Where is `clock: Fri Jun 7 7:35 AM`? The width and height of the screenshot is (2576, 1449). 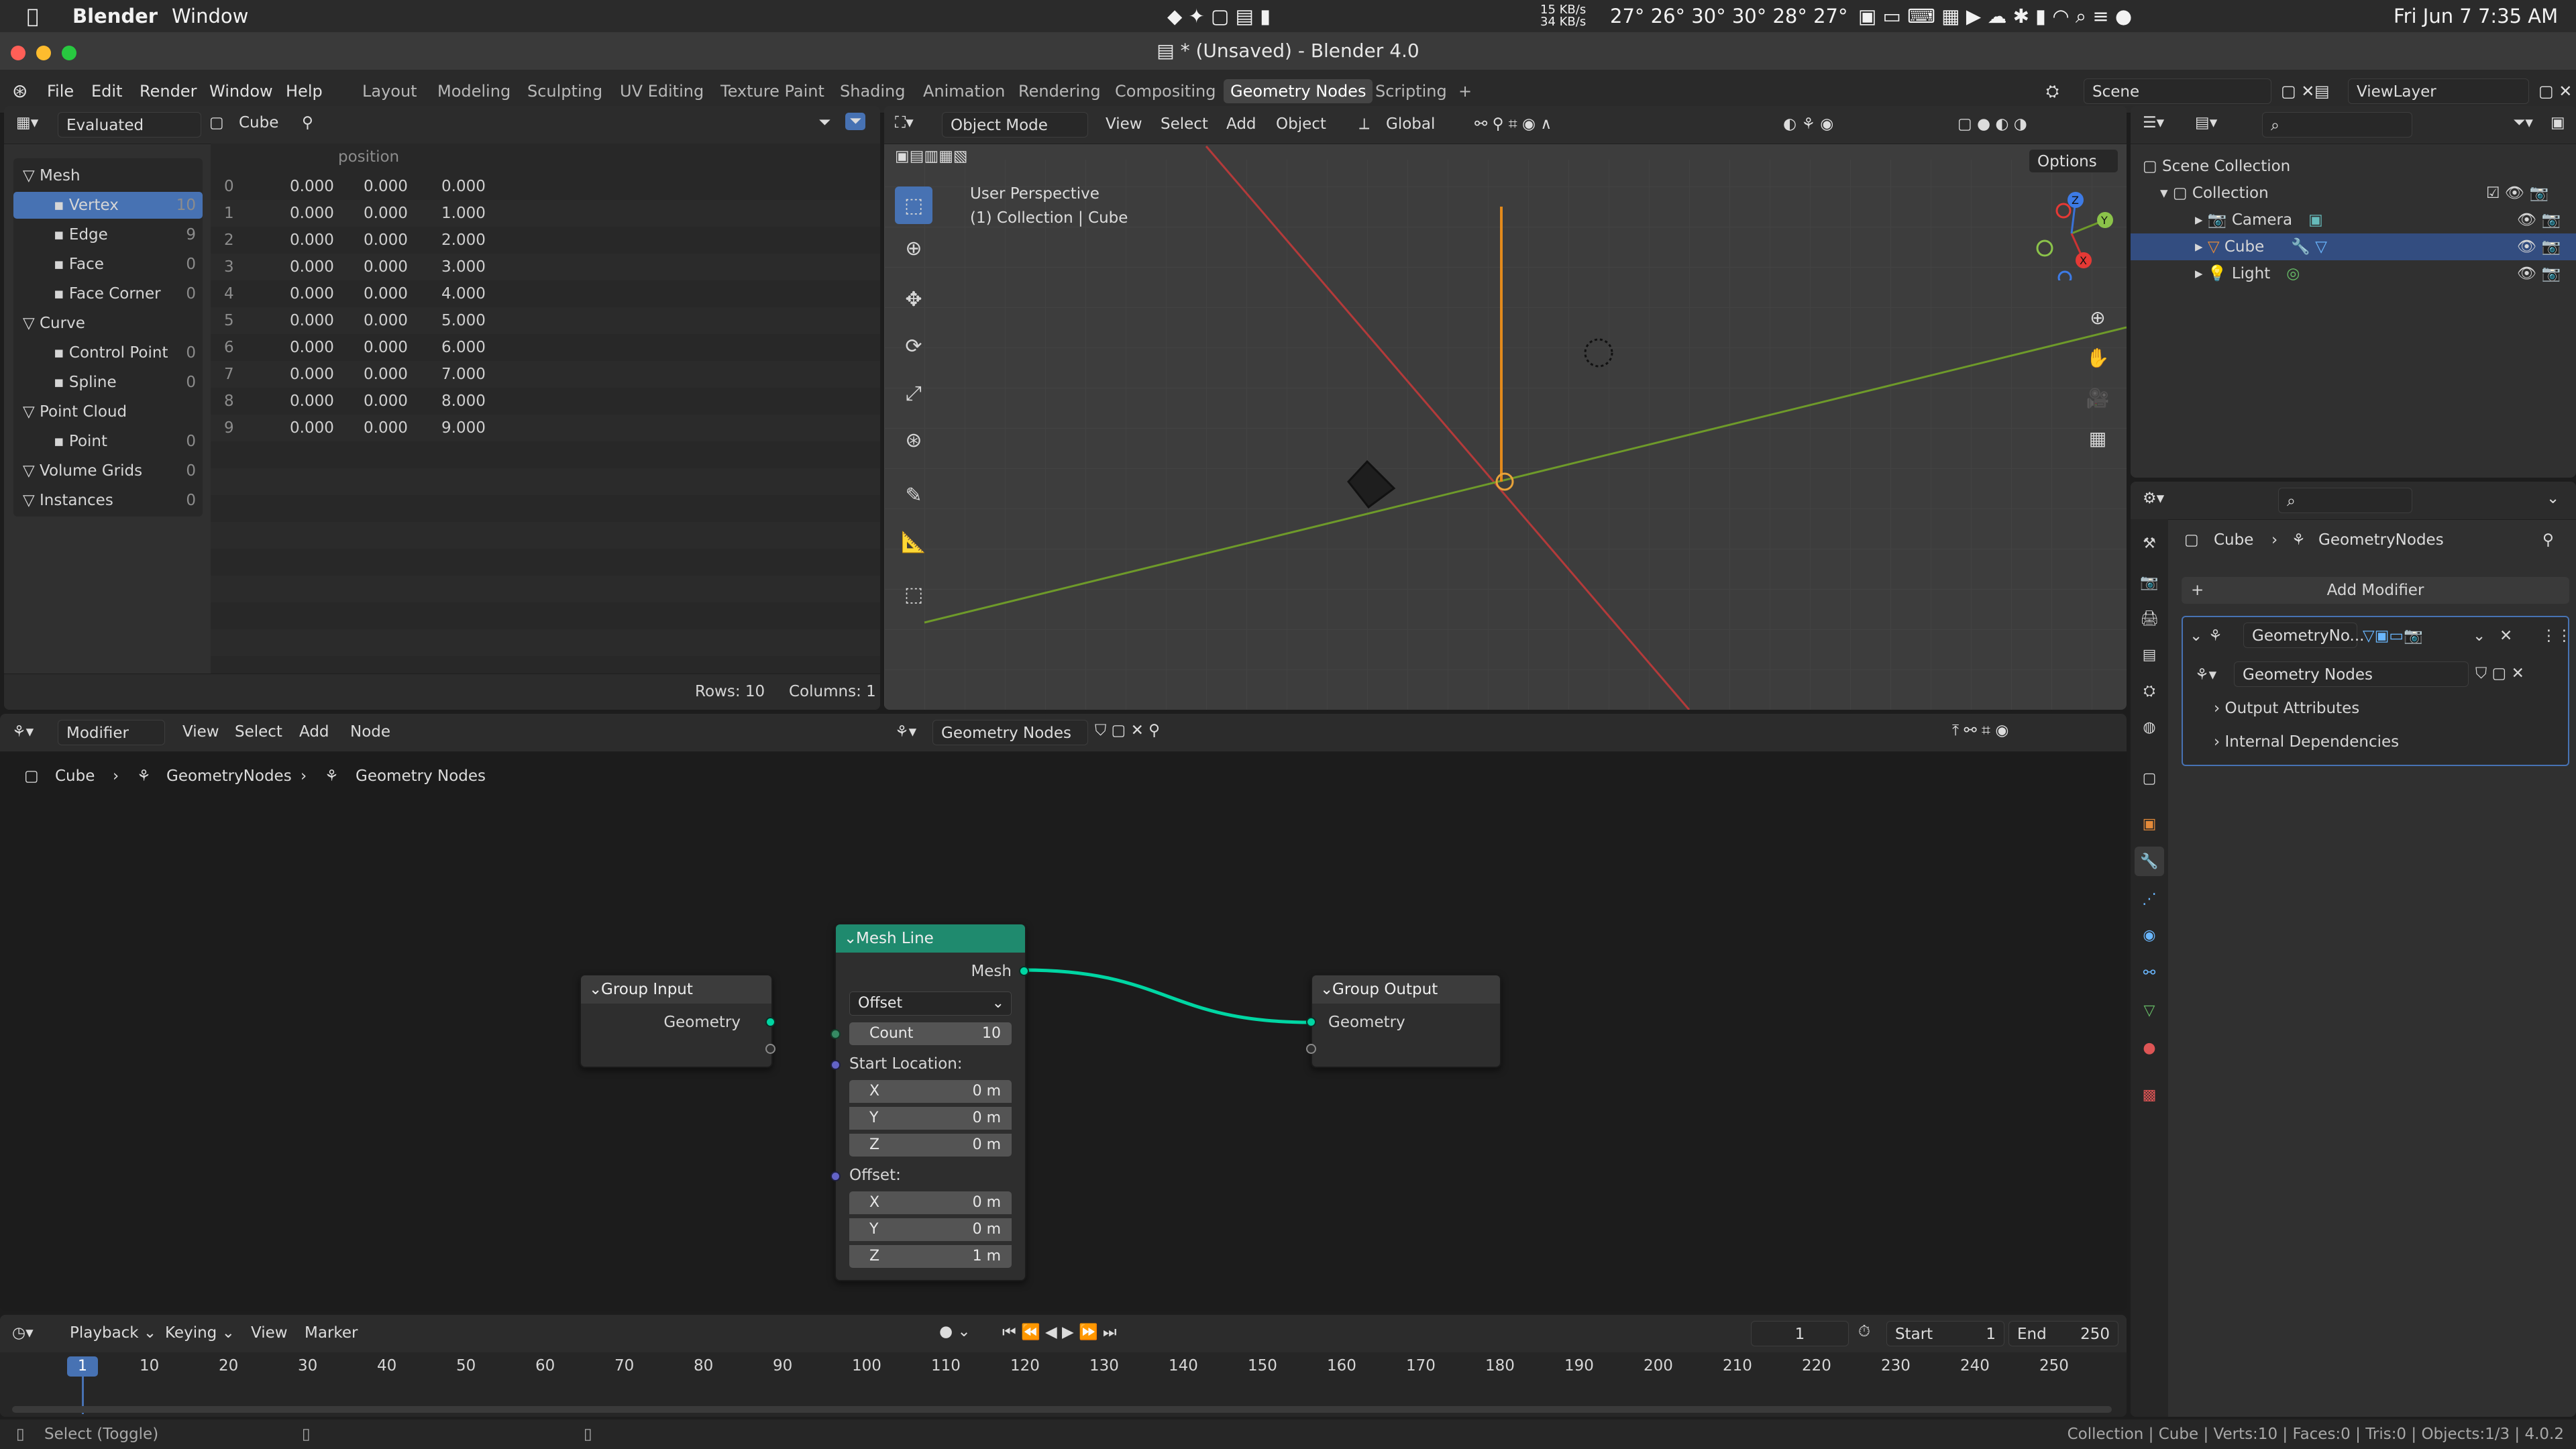
clock: Fri Jun 7 7:35 AM is located at coordinates (2476, 16).